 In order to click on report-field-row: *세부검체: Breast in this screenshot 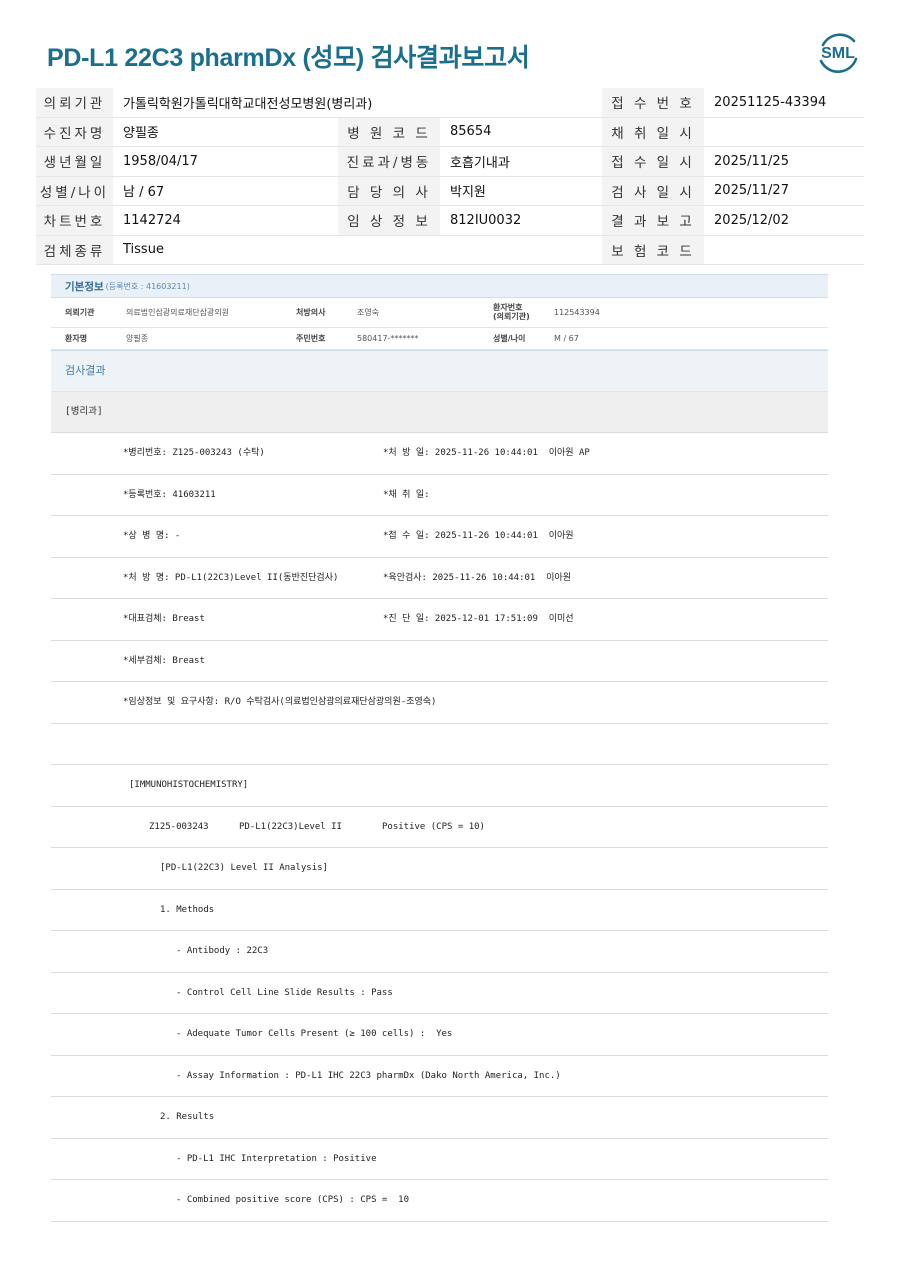, I will do `click(439, 661)`.